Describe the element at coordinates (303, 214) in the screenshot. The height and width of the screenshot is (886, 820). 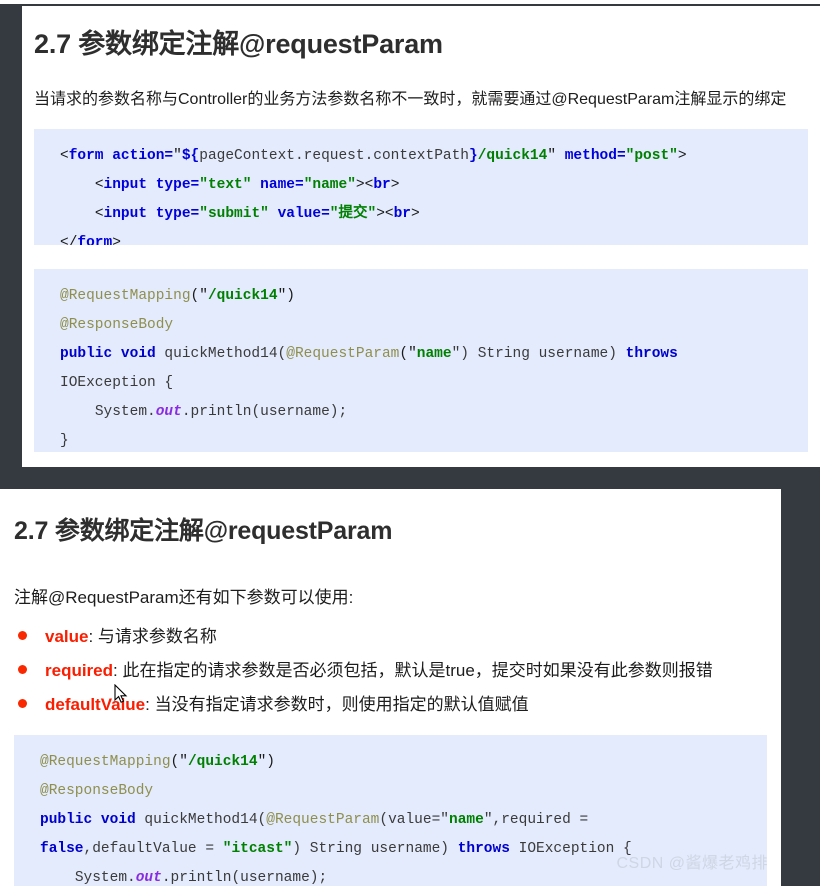
I see `code-token: value=` at that location.